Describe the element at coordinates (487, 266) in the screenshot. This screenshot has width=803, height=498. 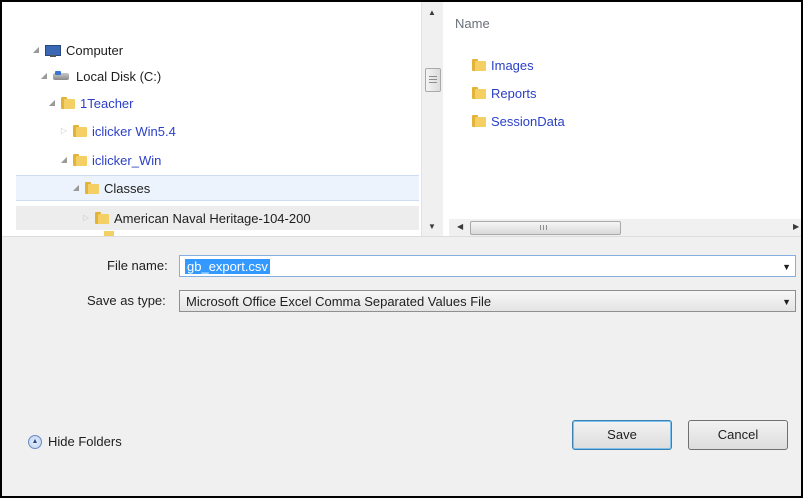
I see `file-name-input: gb_export.csv ▼` at that location.